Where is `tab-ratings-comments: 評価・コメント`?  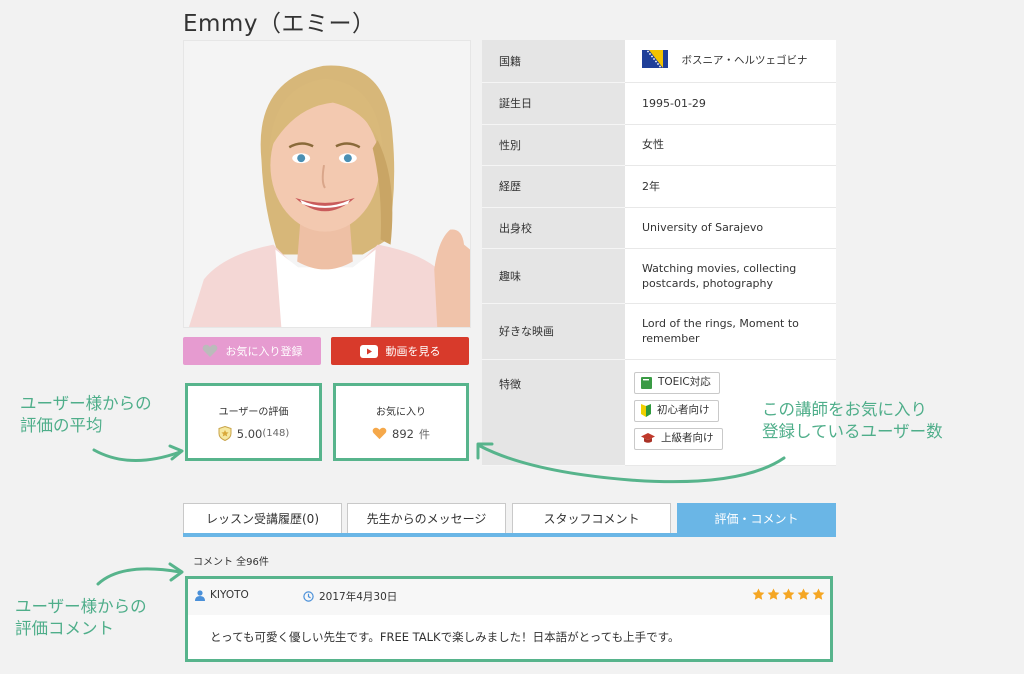 tab-ratings-comments: 評価・コメント is located at coordinates (756, 518).